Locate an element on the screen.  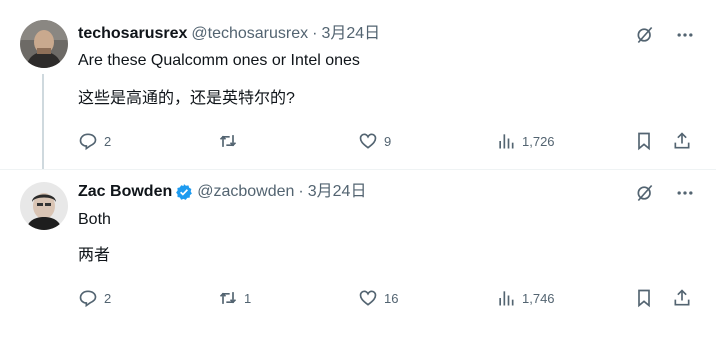
author-name: techosarusrex is located at coordinates (132, 34).